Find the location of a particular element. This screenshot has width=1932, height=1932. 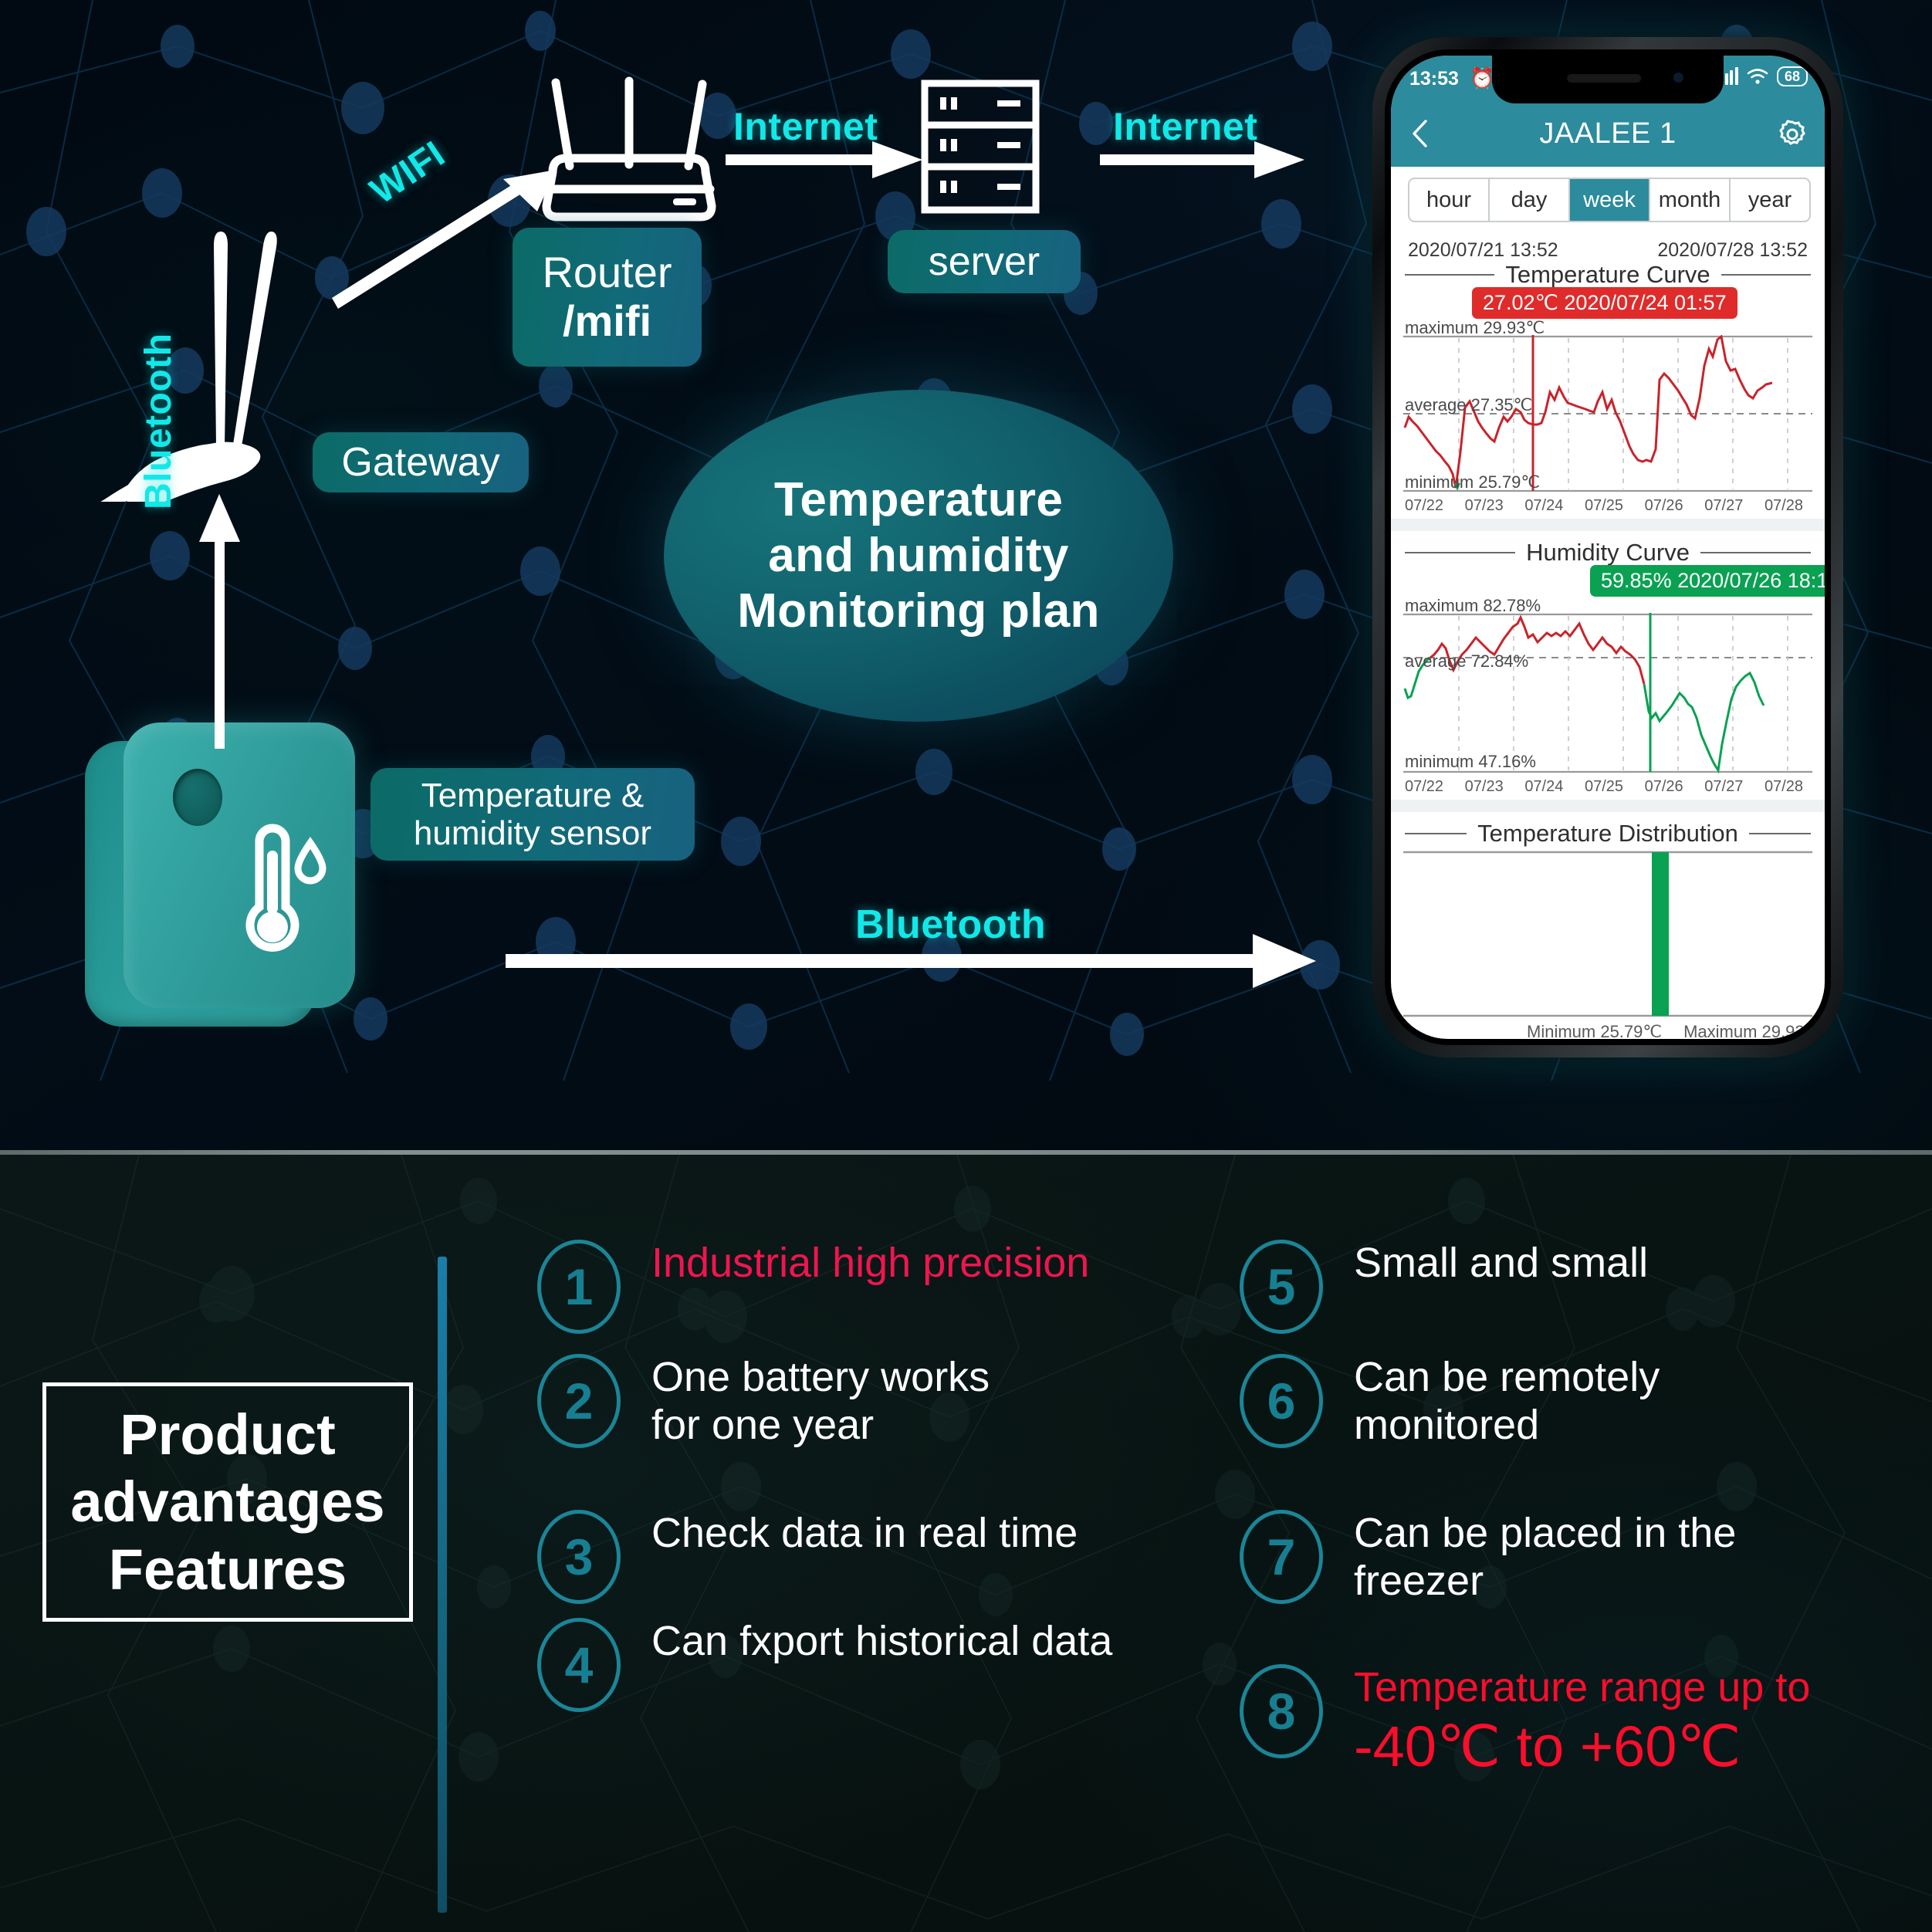

feature-text-6-line2: monitored is located at coordinates (1447, 1424).